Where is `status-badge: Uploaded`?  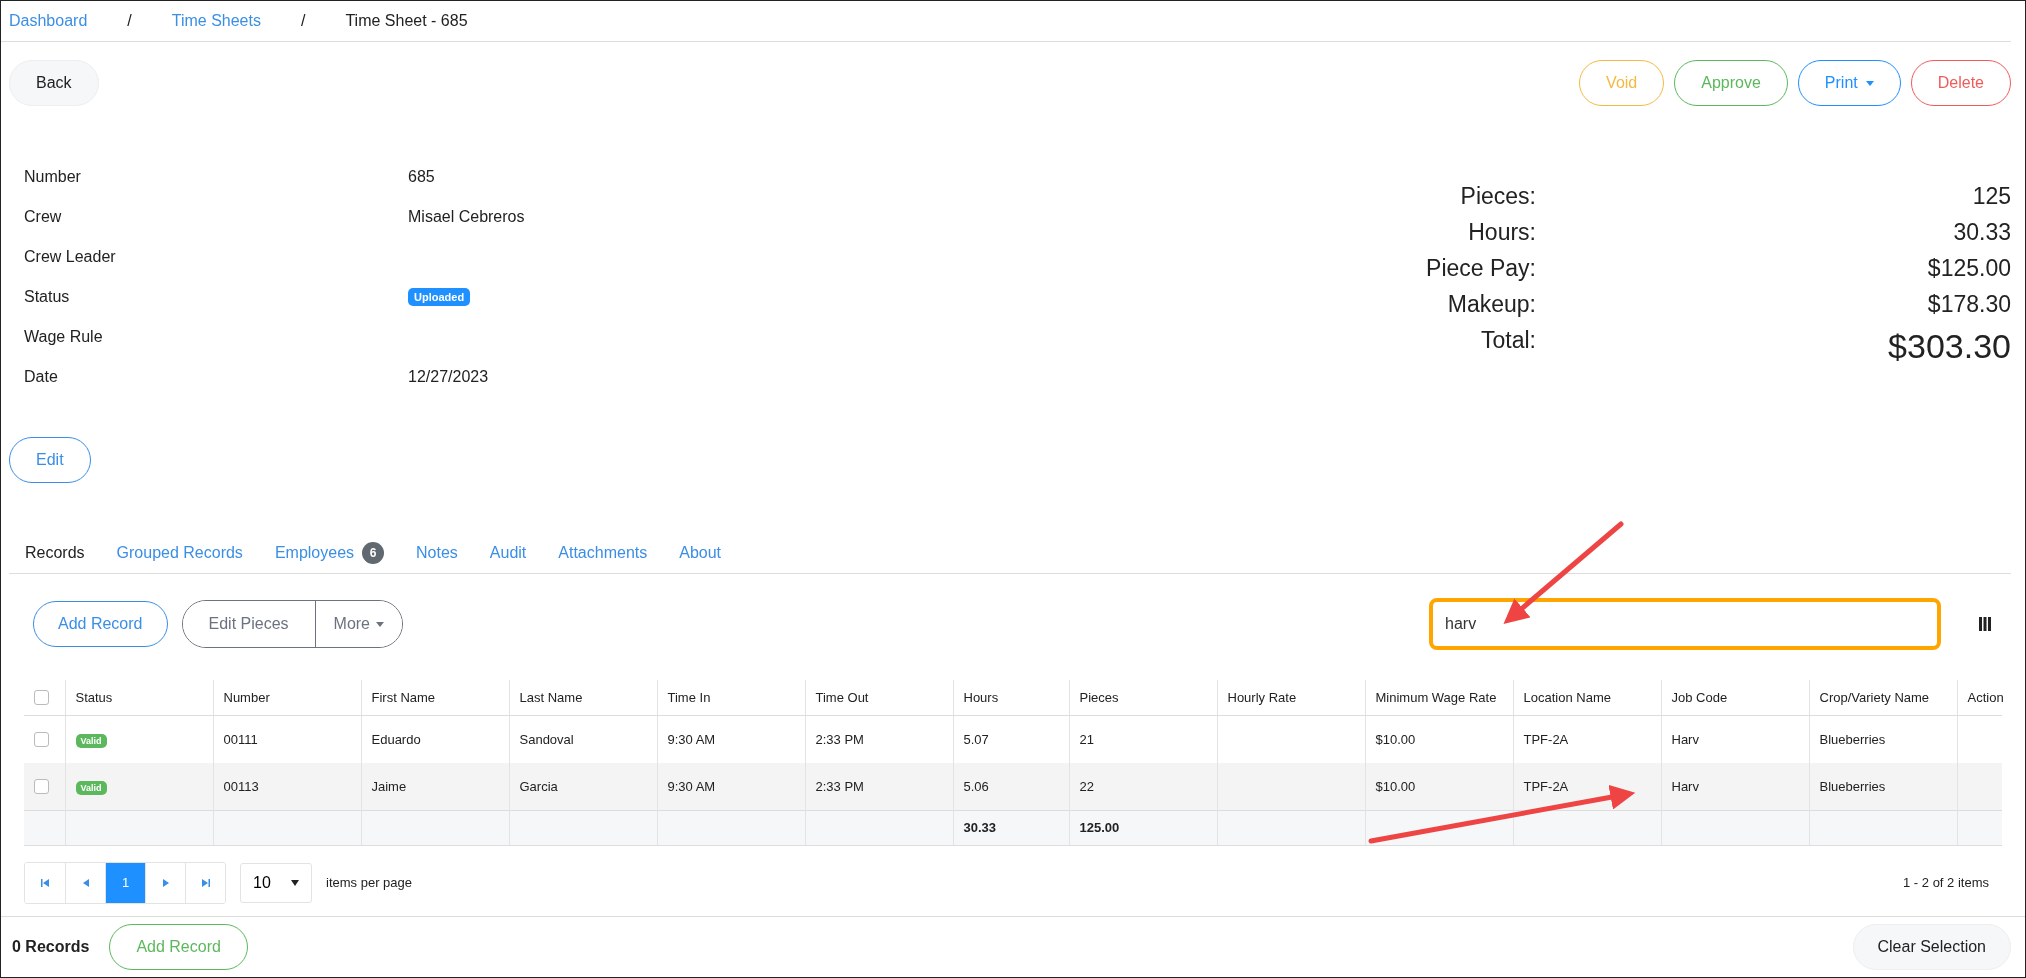 status-badge: Uploaded is located at coordinates (439, 297).